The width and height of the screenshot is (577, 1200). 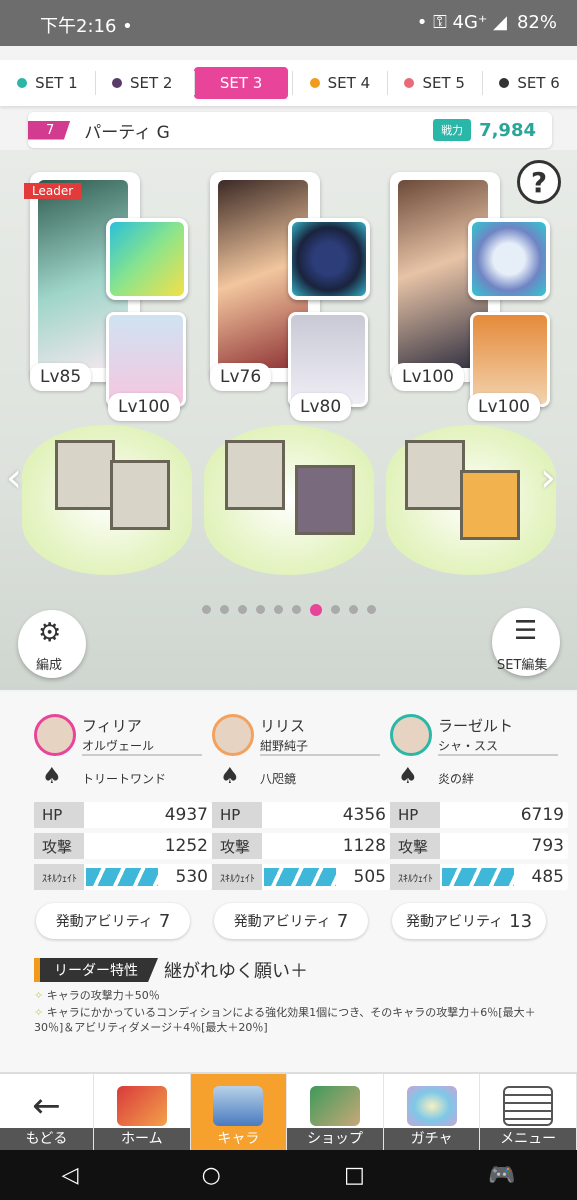 What do you see at coordinates (112, 726) in the screenshot?
I see `character-name: フィリア` at bounding box center [112, 726].